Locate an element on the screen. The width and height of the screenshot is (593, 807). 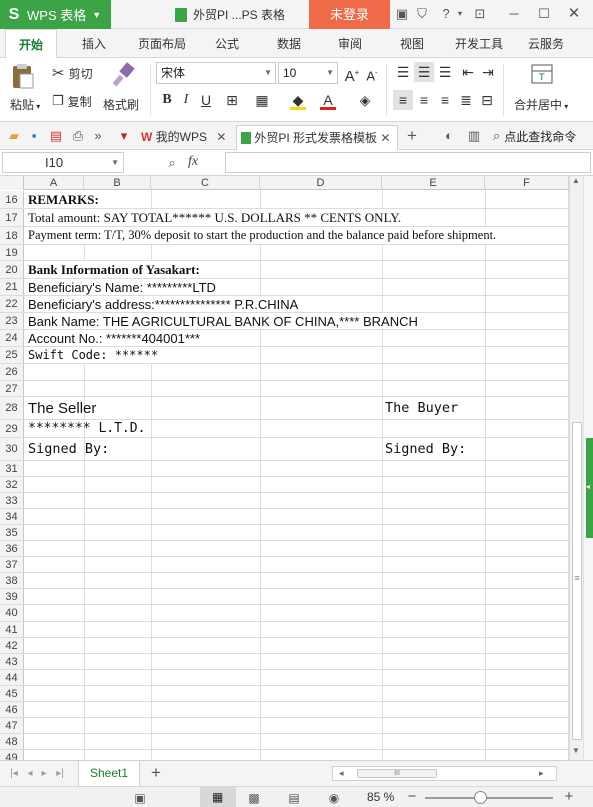
tab-view: 视图 is located at coordinates (412, 43).